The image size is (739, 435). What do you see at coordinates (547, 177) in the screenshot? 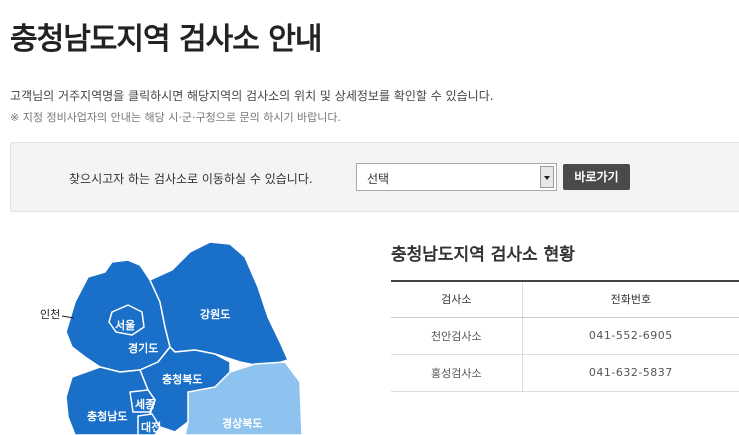
I see `dropdown-arrow-icon` at bounding box center [547, 177].